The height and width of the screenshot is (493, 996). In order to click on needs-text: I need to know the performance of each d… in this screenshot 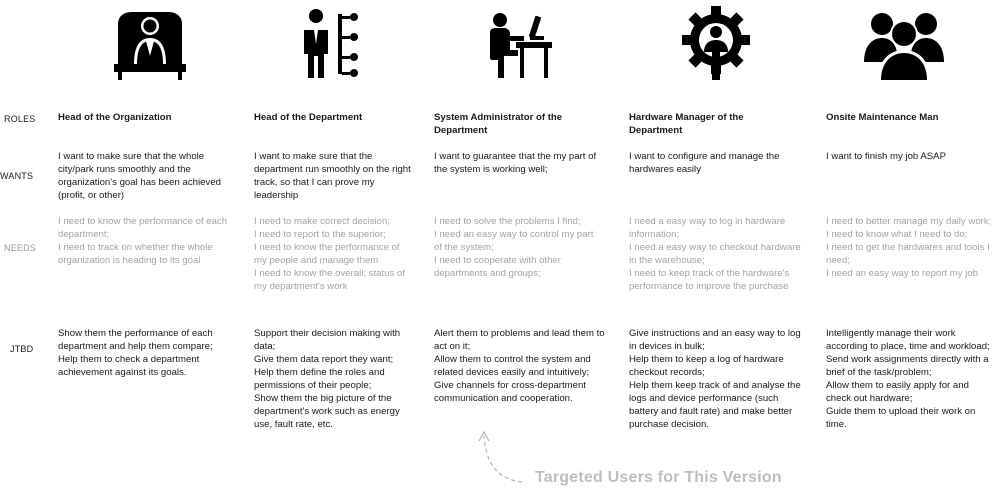, I will do `click(143, 241)`.